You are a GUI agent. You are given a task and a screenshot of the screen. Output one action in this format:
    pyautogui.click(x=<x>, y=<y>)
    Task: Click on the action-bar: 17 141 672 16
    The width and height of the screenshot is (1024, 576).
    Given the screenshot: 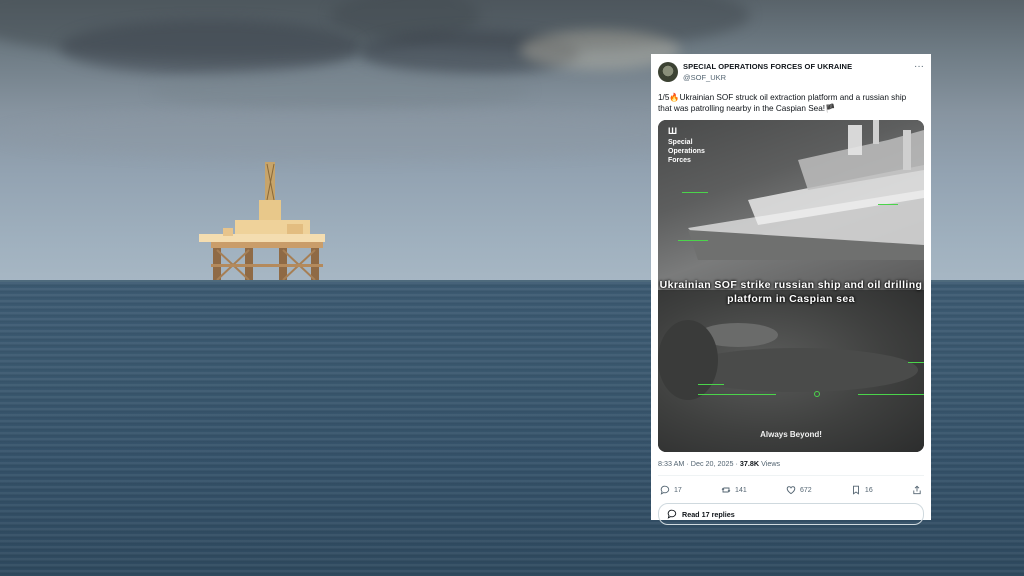 What is the action you would take?
    pyautogui.click(x=791, y=490)
    